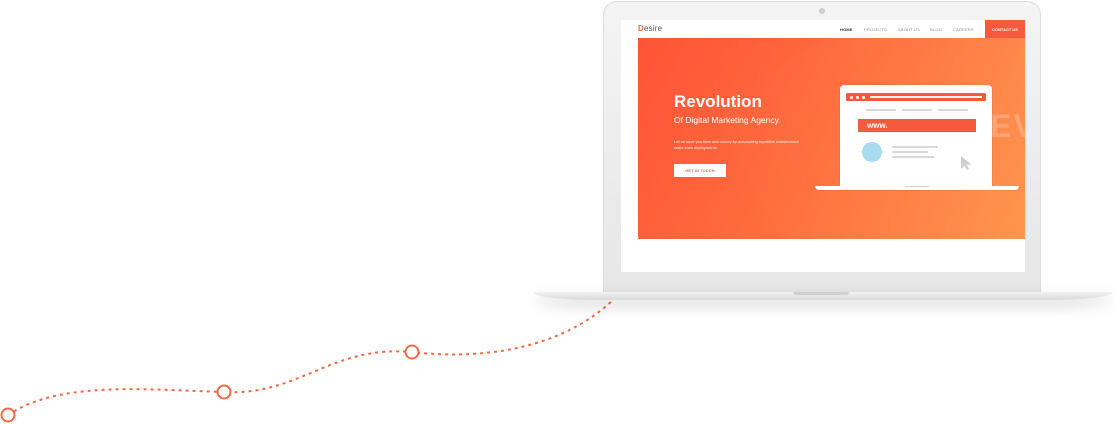  I want to click on get-in-touch-button: GET IN TOUCH, so click(700, 170).